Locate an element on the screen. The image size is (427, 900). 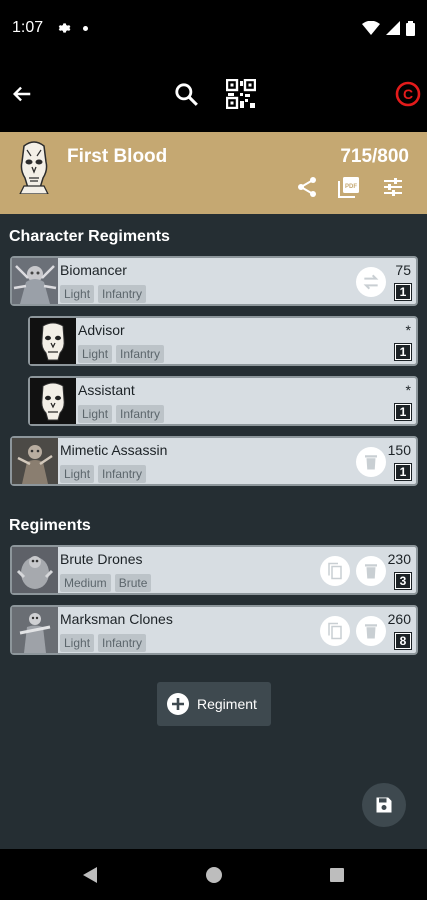
save-floppy-icon is located at coordinates (384, 805).